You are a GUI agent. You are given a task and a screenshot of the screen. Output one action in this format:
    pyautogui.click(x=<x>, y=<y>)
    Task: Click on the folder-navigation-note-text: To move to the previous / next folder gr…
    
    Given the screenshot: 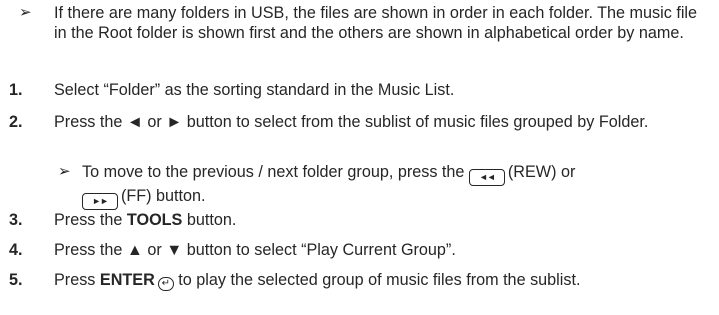 What is the action you would take?
    pyautogui.click(x=397, y=186)
    